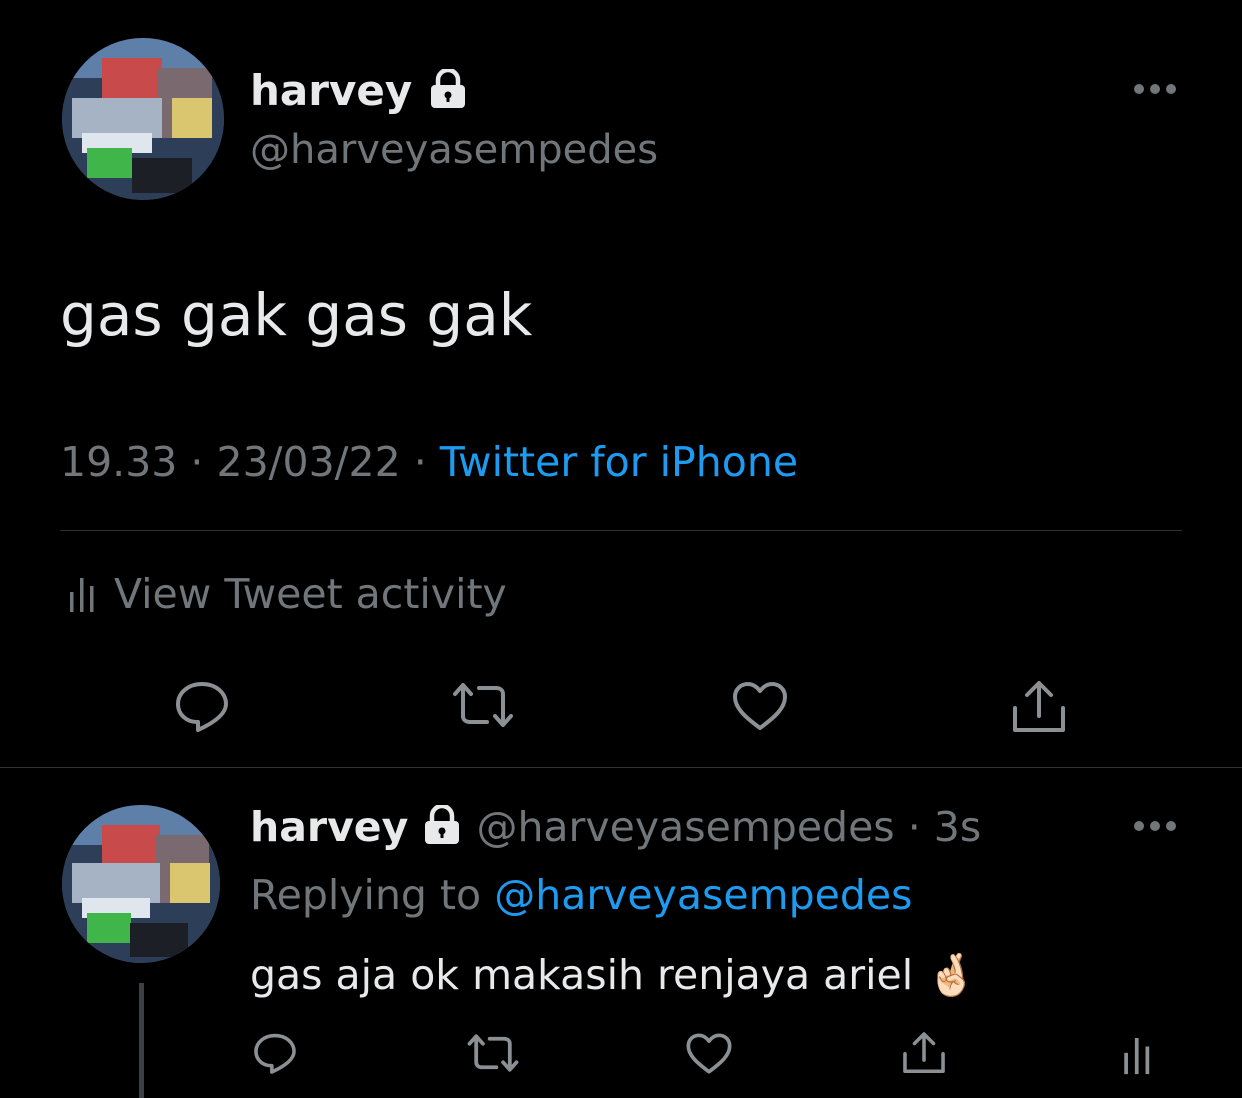 Image resolution: width=1242 pixels, height=1098 pixels. I want to click on view-tweet-activity-label: View Tweet activity, so click(310, 594).